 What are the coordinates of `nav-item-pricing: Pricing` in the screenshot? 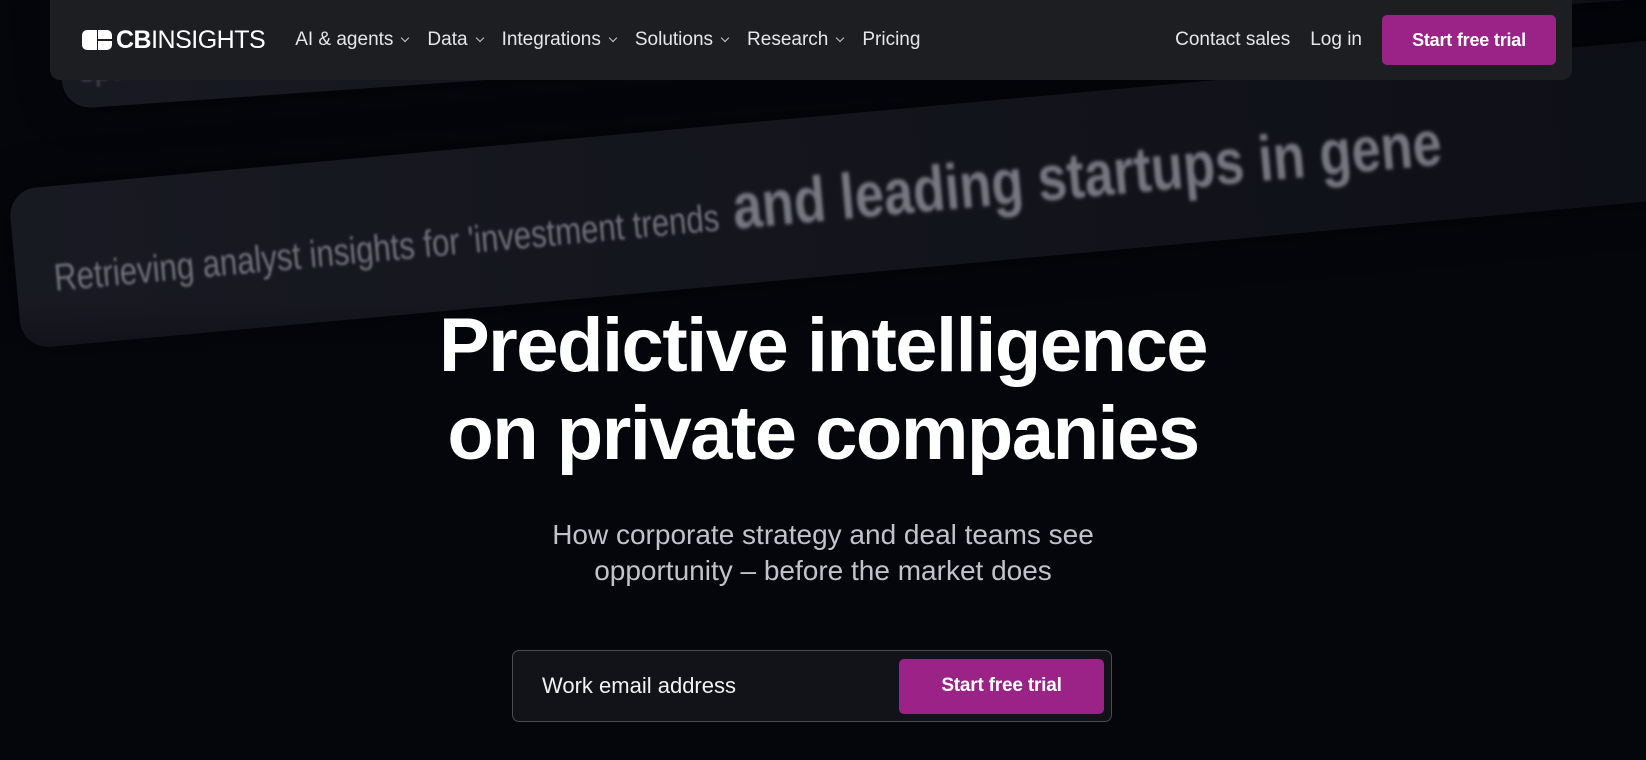 It's located at (891, 40).